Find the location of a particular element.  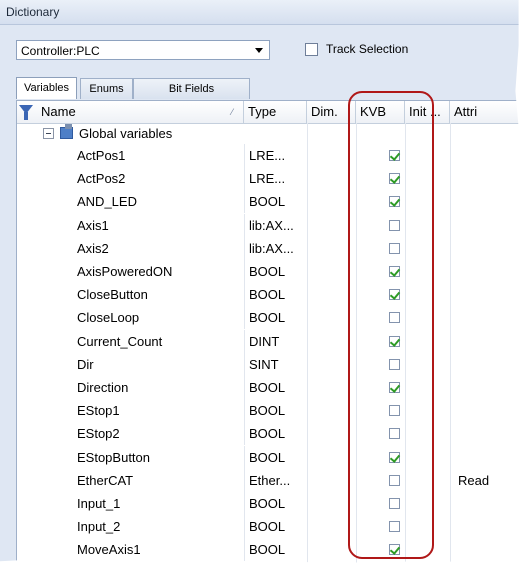

toolbar: Controller:PLC Track Selection is located at coordinates (262, 51).